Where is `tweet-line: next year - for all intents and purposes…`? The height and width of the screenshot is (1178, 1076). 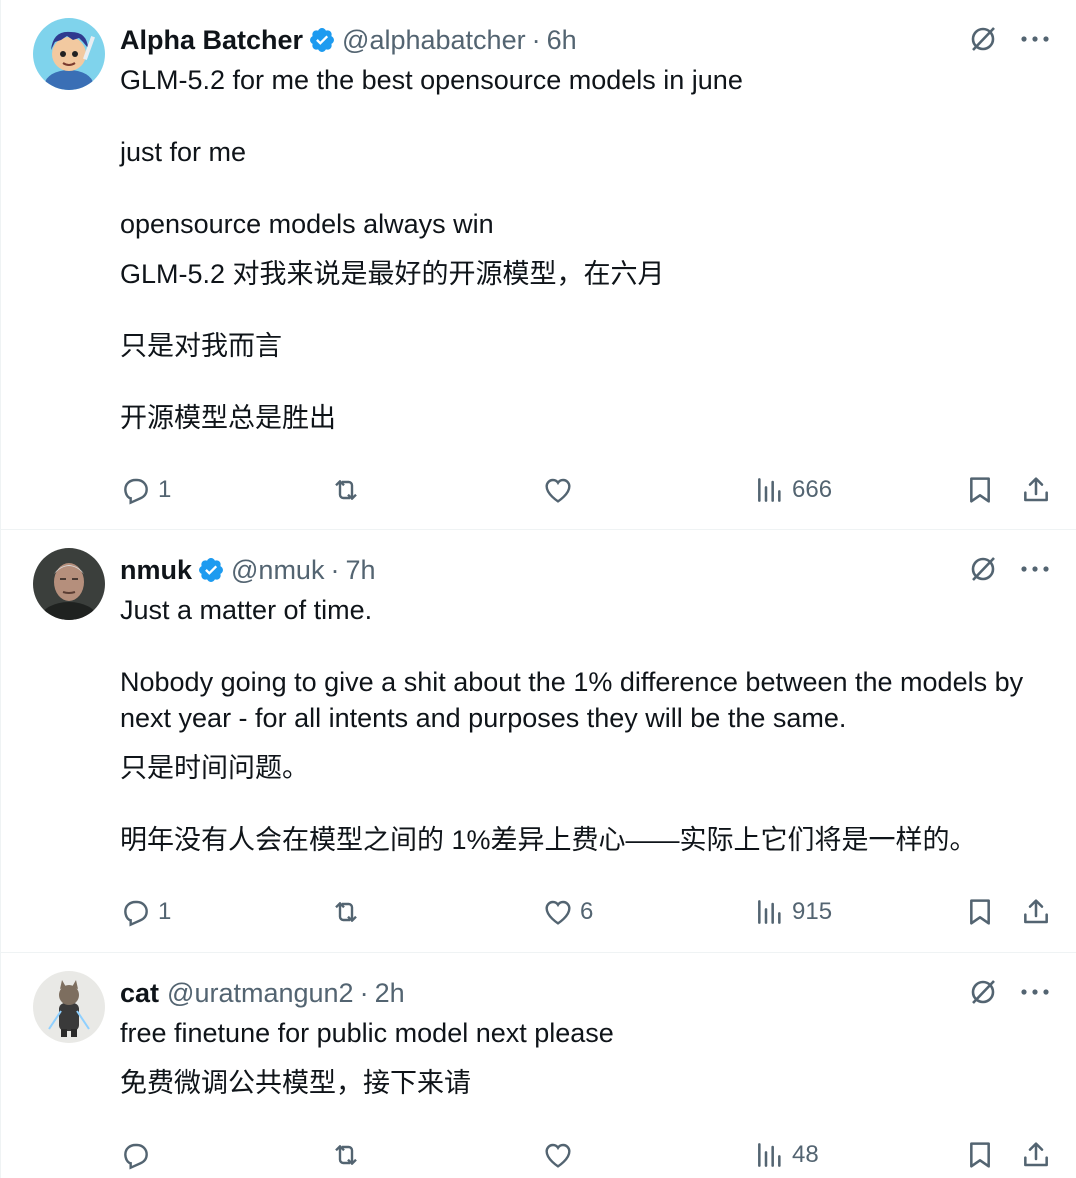
tweet-line: next year - for all intents and purposes… is located at coordinates (483, 718).